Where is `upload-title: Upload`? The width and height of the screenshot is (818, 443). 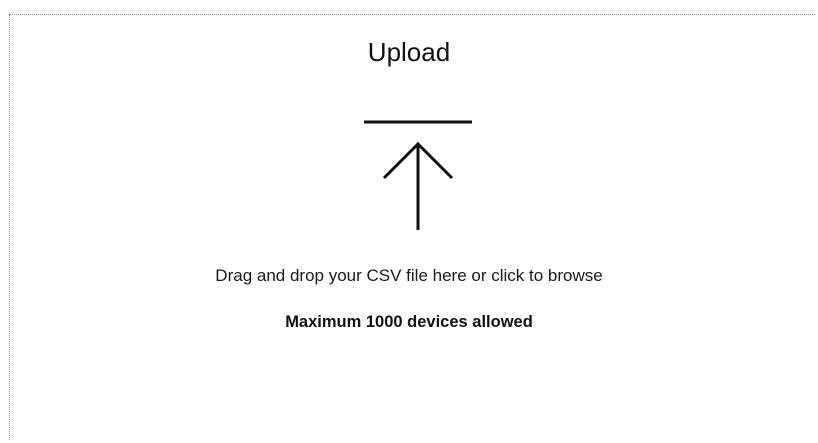 upload-title: Upload is located at coordinates (409, 52).